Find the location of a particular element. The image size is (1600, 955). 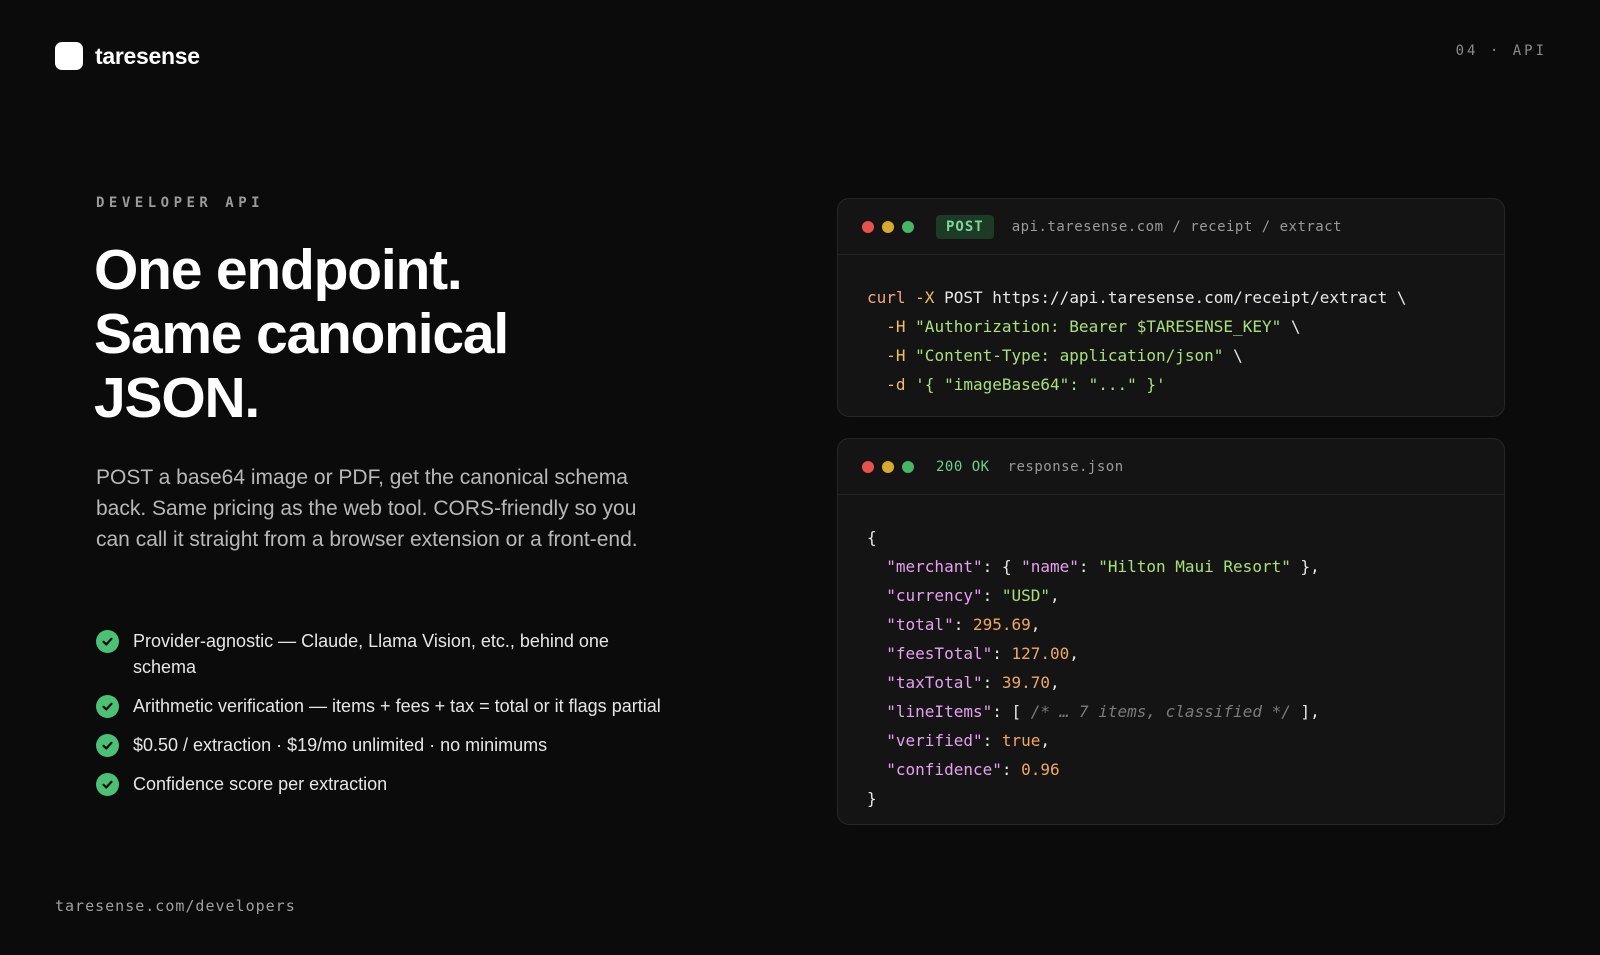

code-line: } is located at coordinates (1171, 798).